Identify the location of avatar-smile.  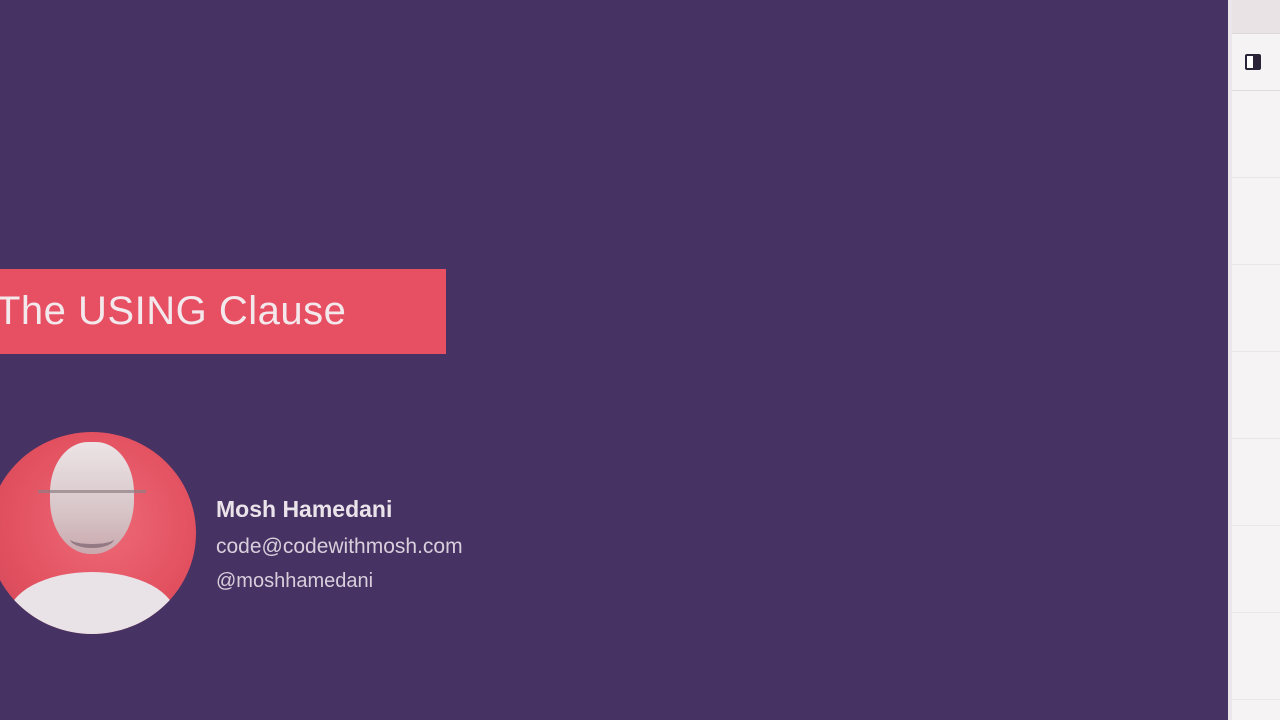
(92, 539).